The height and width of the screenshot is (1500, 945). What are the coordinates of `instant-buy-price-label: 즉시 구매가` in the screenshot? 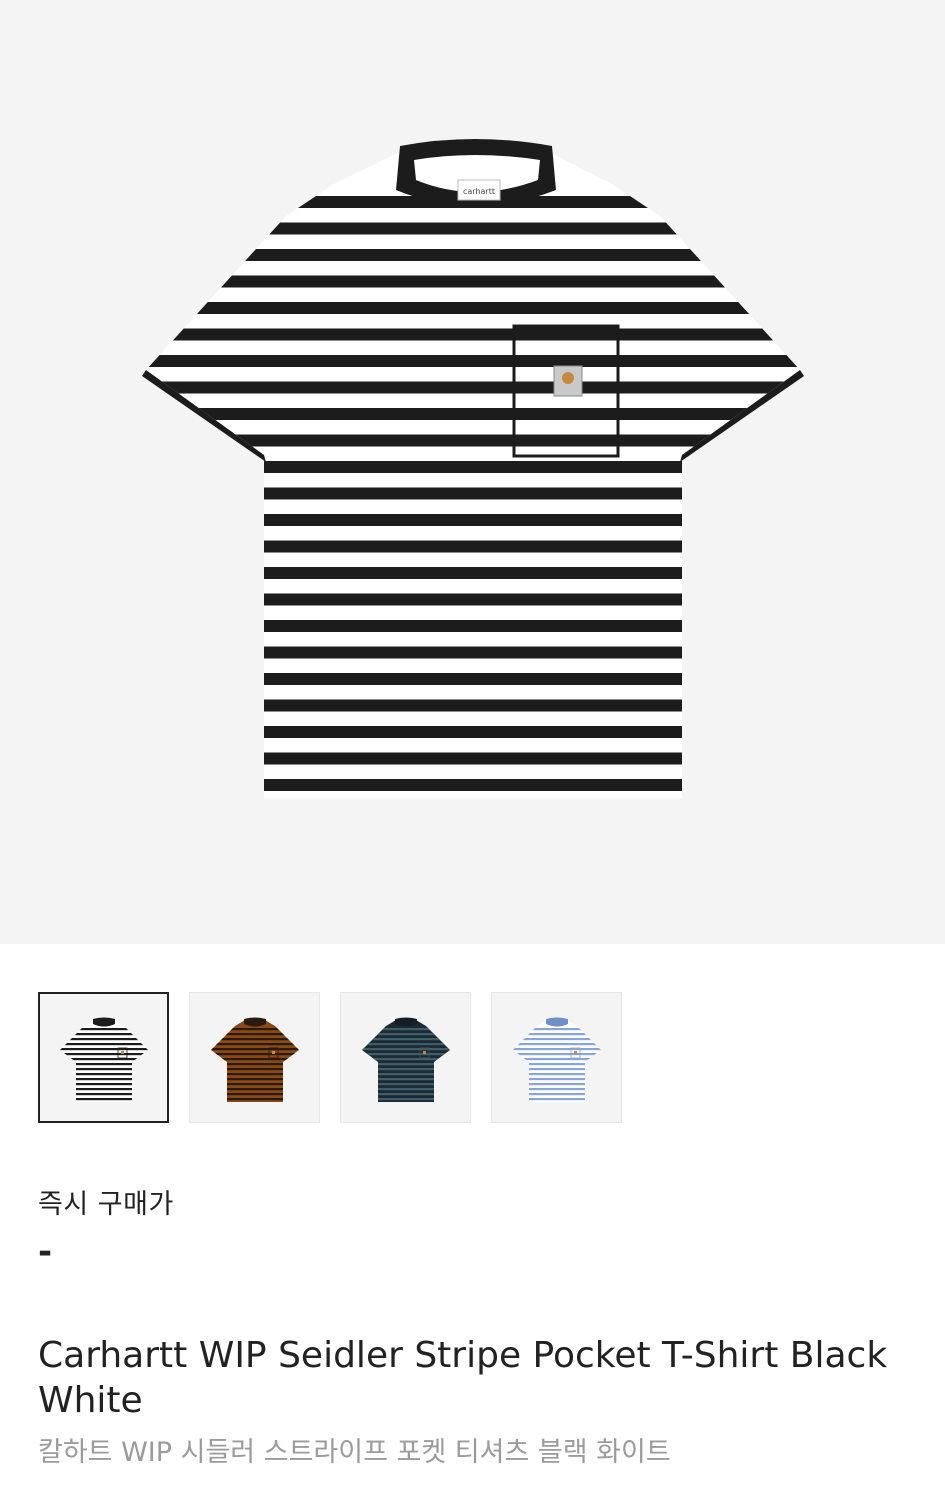 It's located at (106, 1204).